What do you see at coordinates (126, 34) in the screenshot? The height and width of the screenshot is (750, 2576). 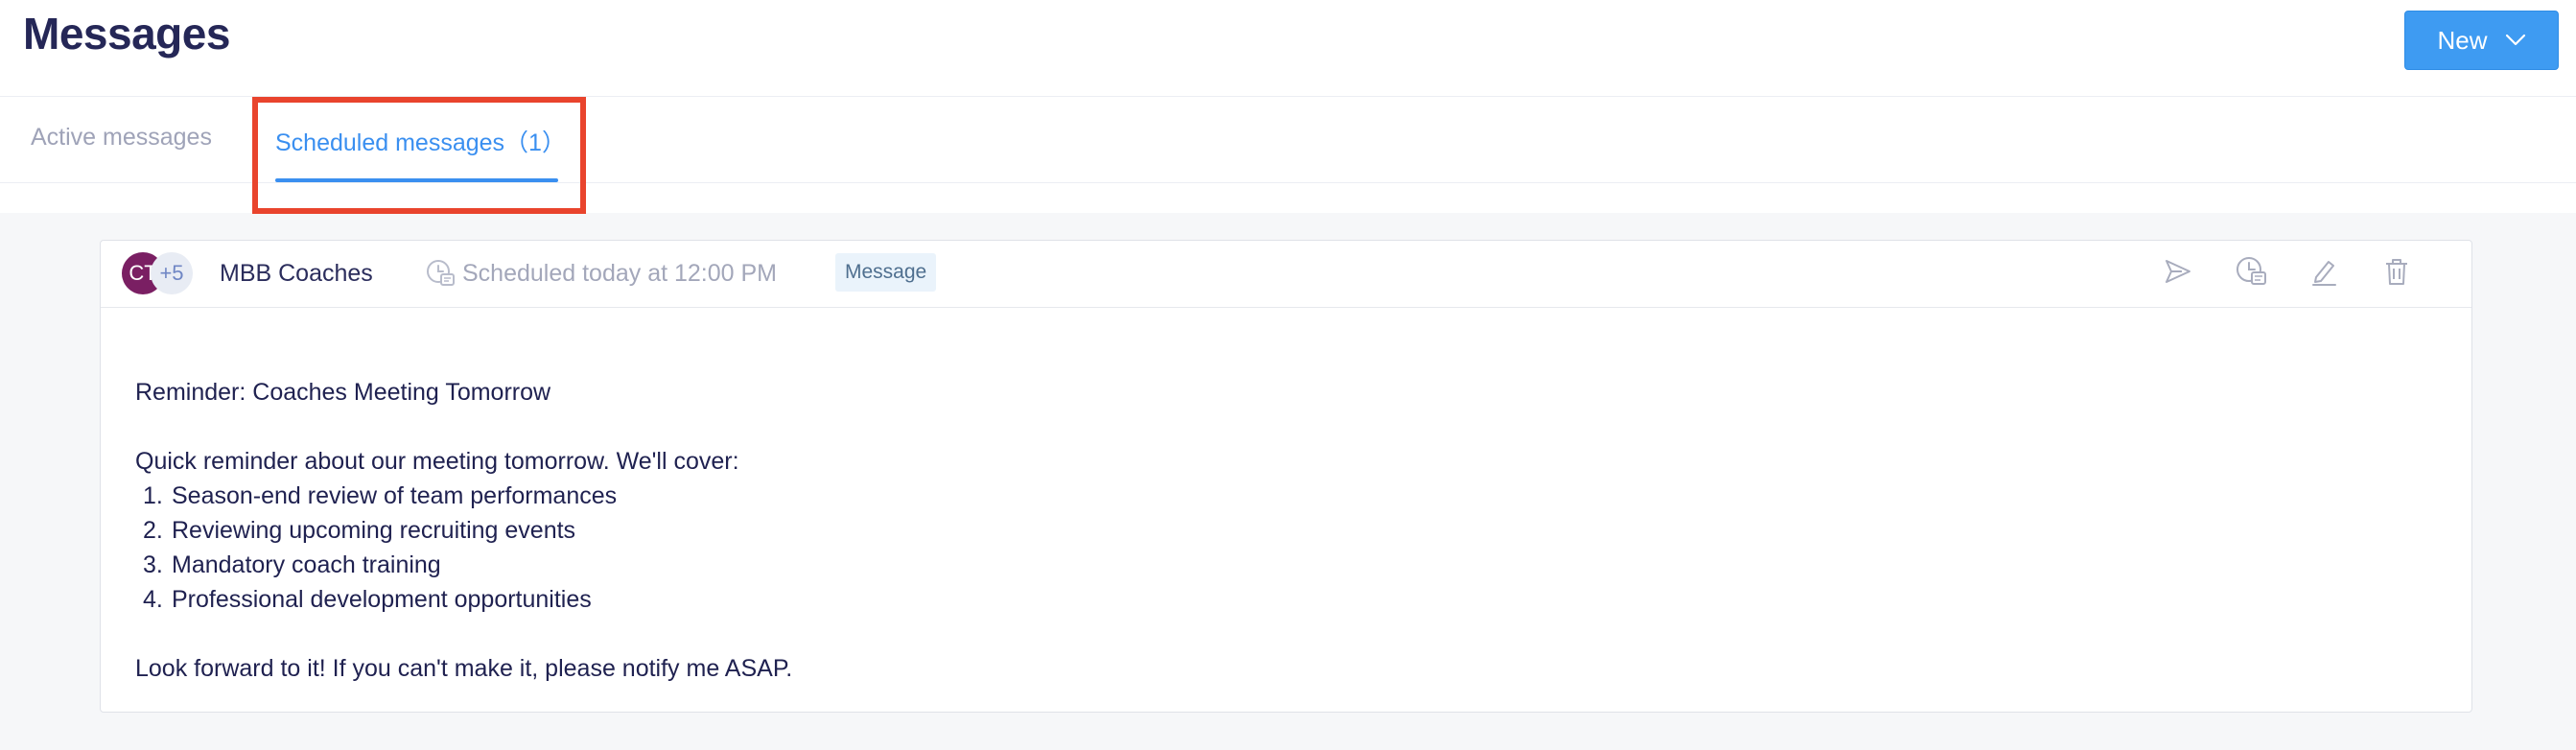 I see `page-title: Messages` at bounding box center [126, 34].